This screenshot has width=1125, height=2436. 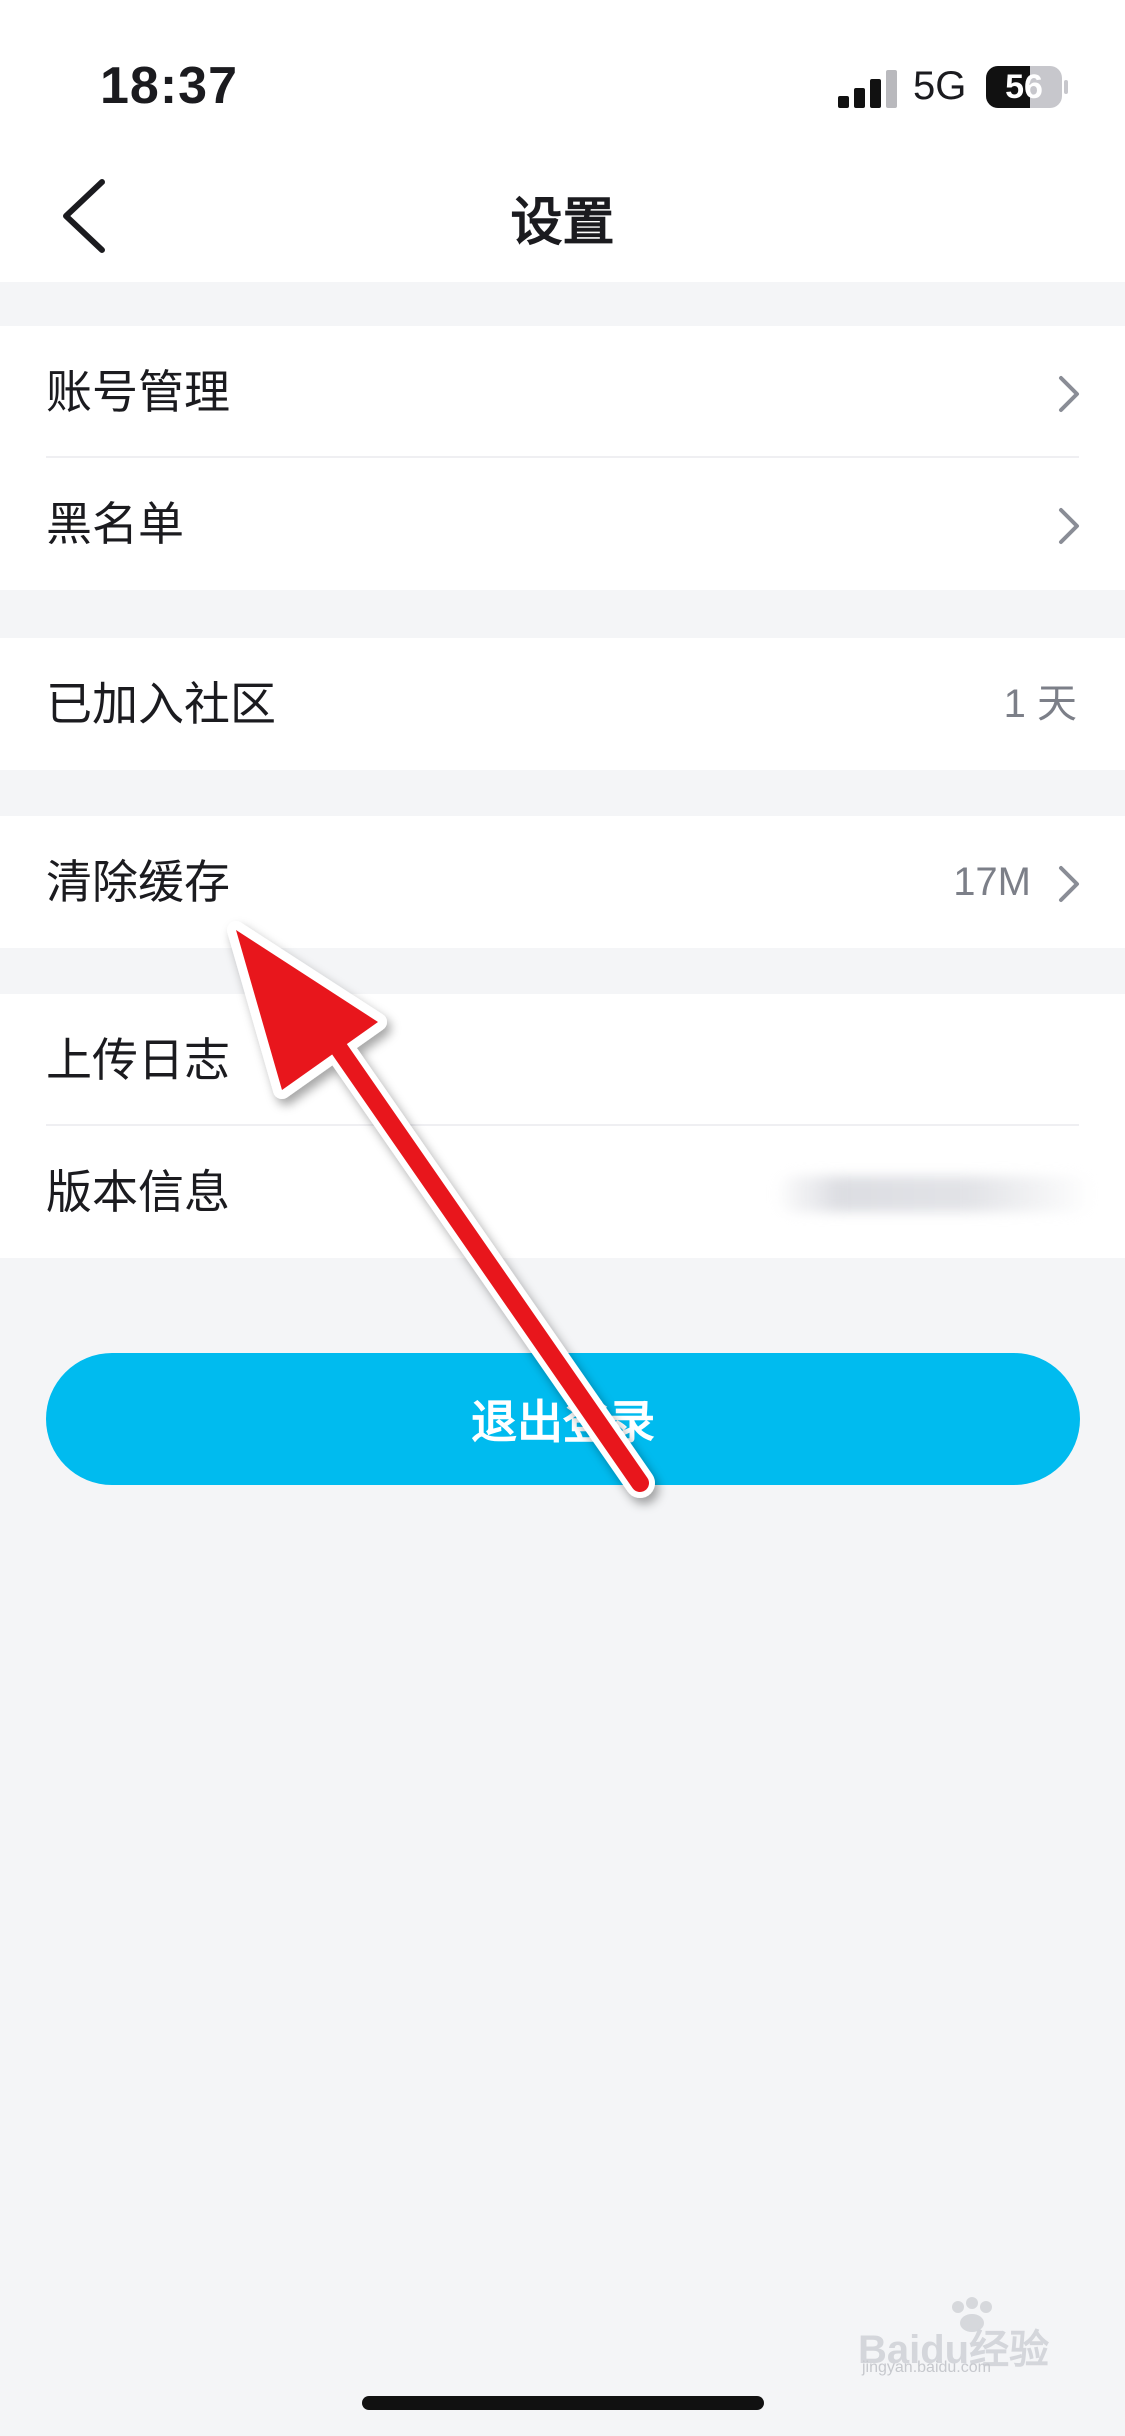 What do you see at coordinates (562, 1060) in the screenshot?
I see `settings-row-upload-log: 上传日志` at bounding box center [562, 1060].